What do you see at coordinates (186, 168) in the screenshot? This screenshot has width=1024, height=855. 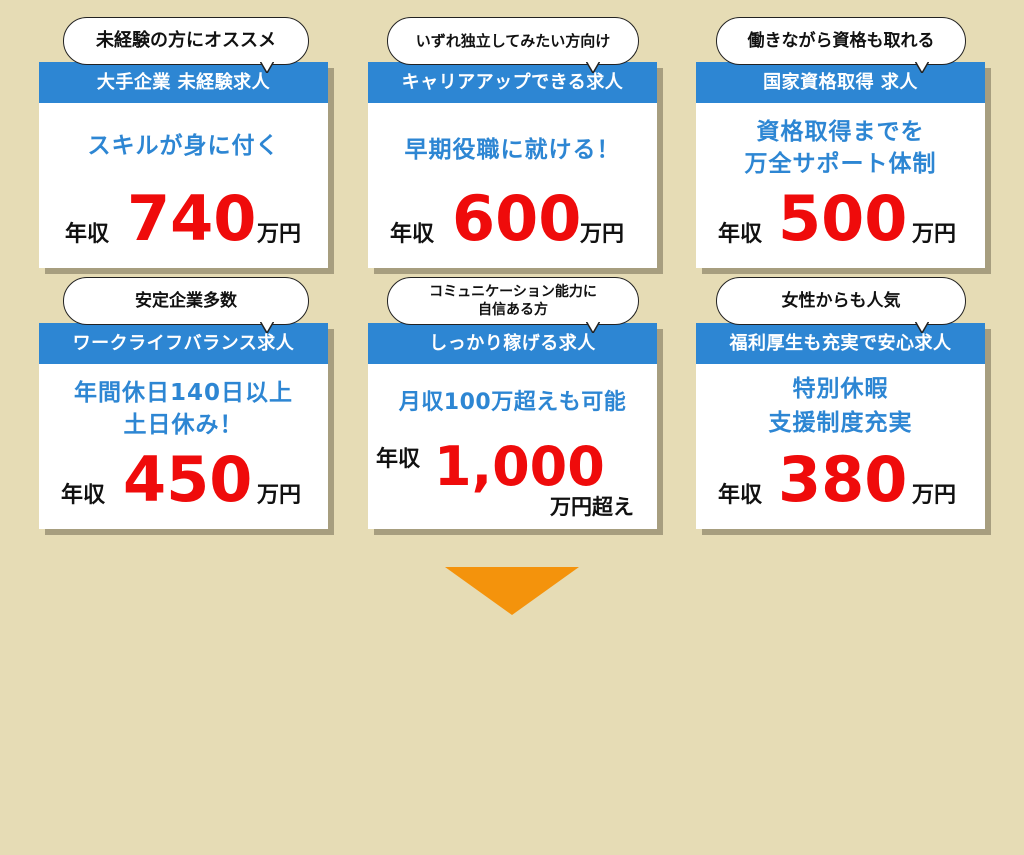 I see `job-card-1: 大手企業 未経験求人 スキルが身に付く 年収 740 万円` at bounding box center [186, 168].